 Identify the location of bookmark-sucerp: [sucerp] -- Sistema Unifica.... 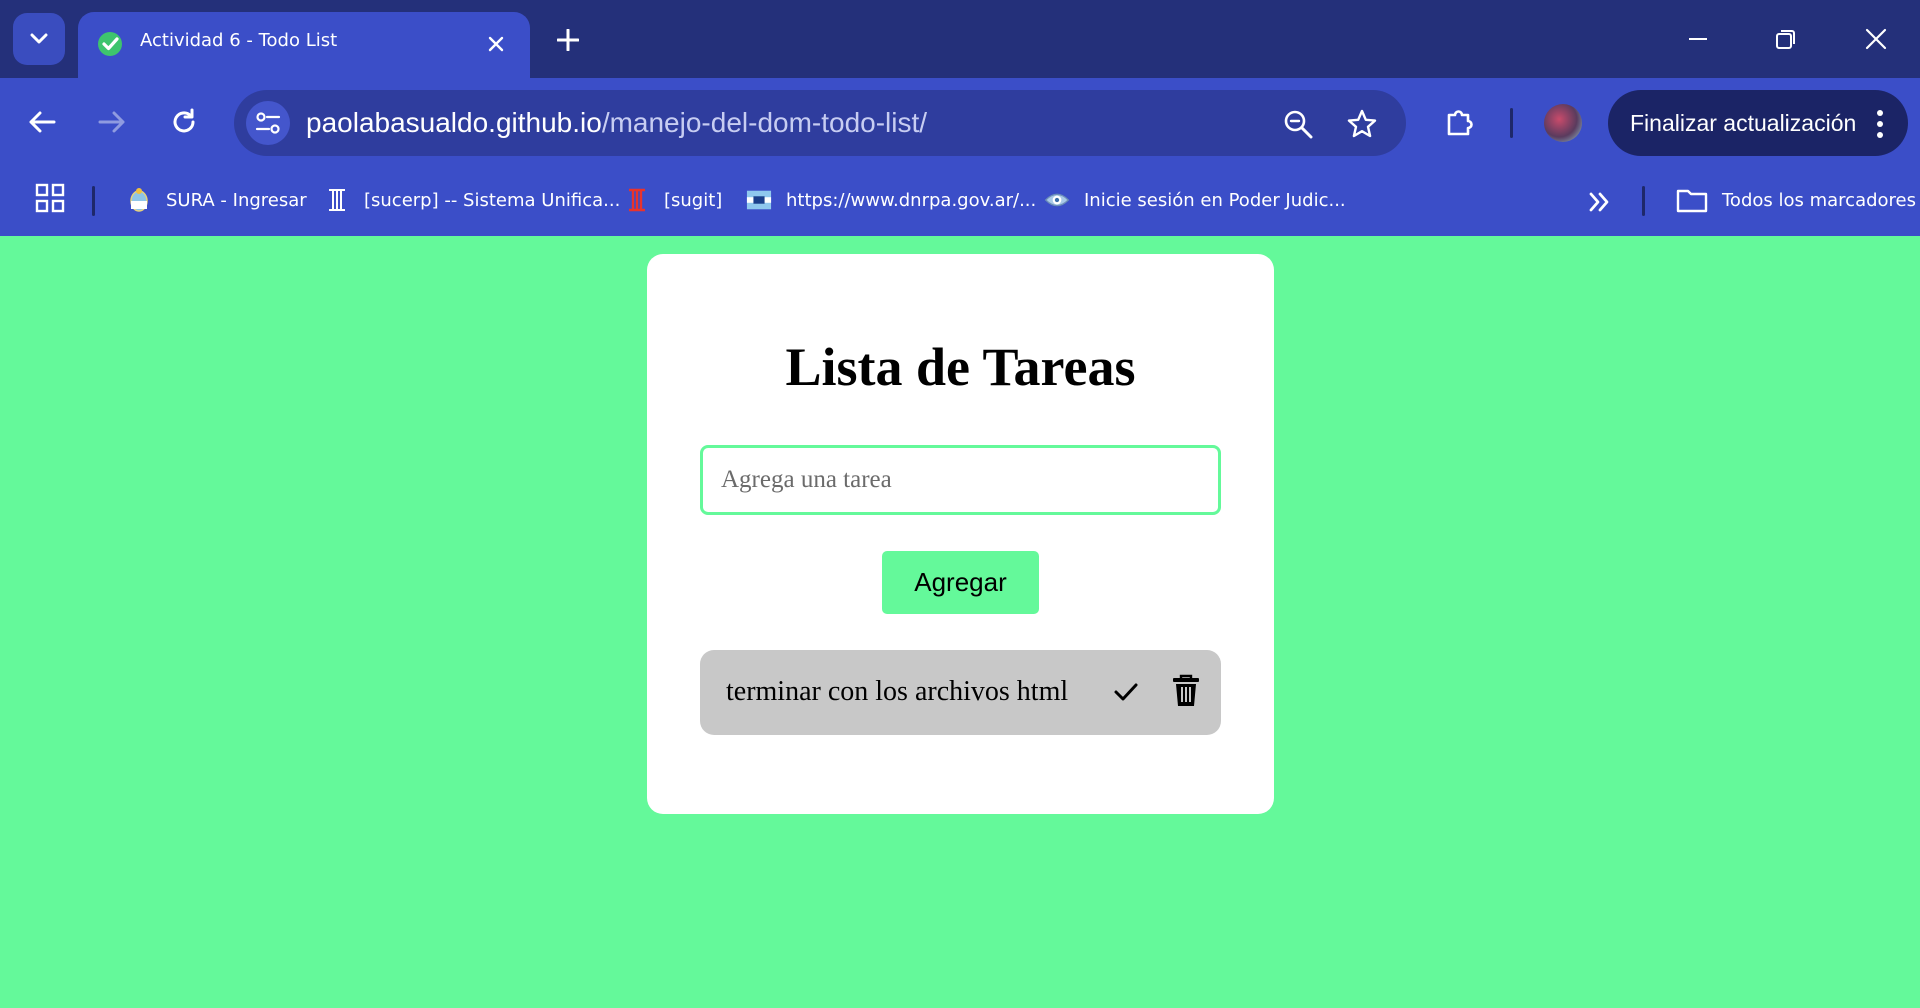
(472, 200).